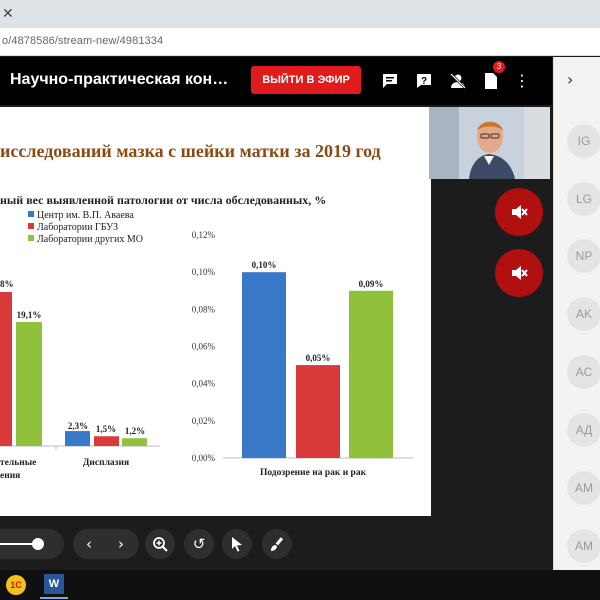  What do you see at coordinates (318, 358) in the screenshot?
I see `data-label: 0,05%` at bounding box center [318, 358].